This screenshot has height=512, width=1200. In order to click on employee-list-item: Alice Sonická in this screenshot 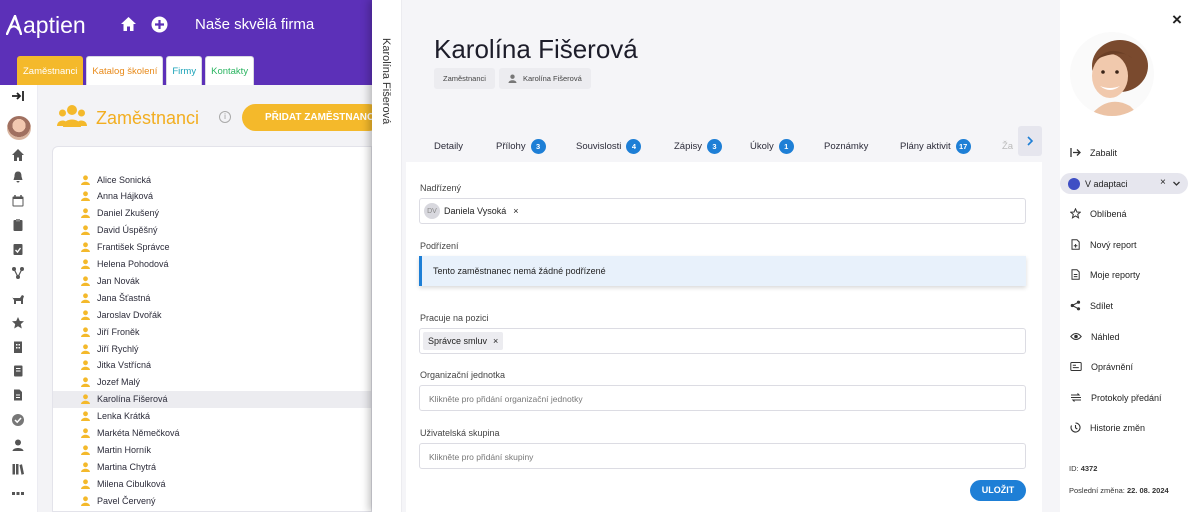, I will do `click(212, 179)`.